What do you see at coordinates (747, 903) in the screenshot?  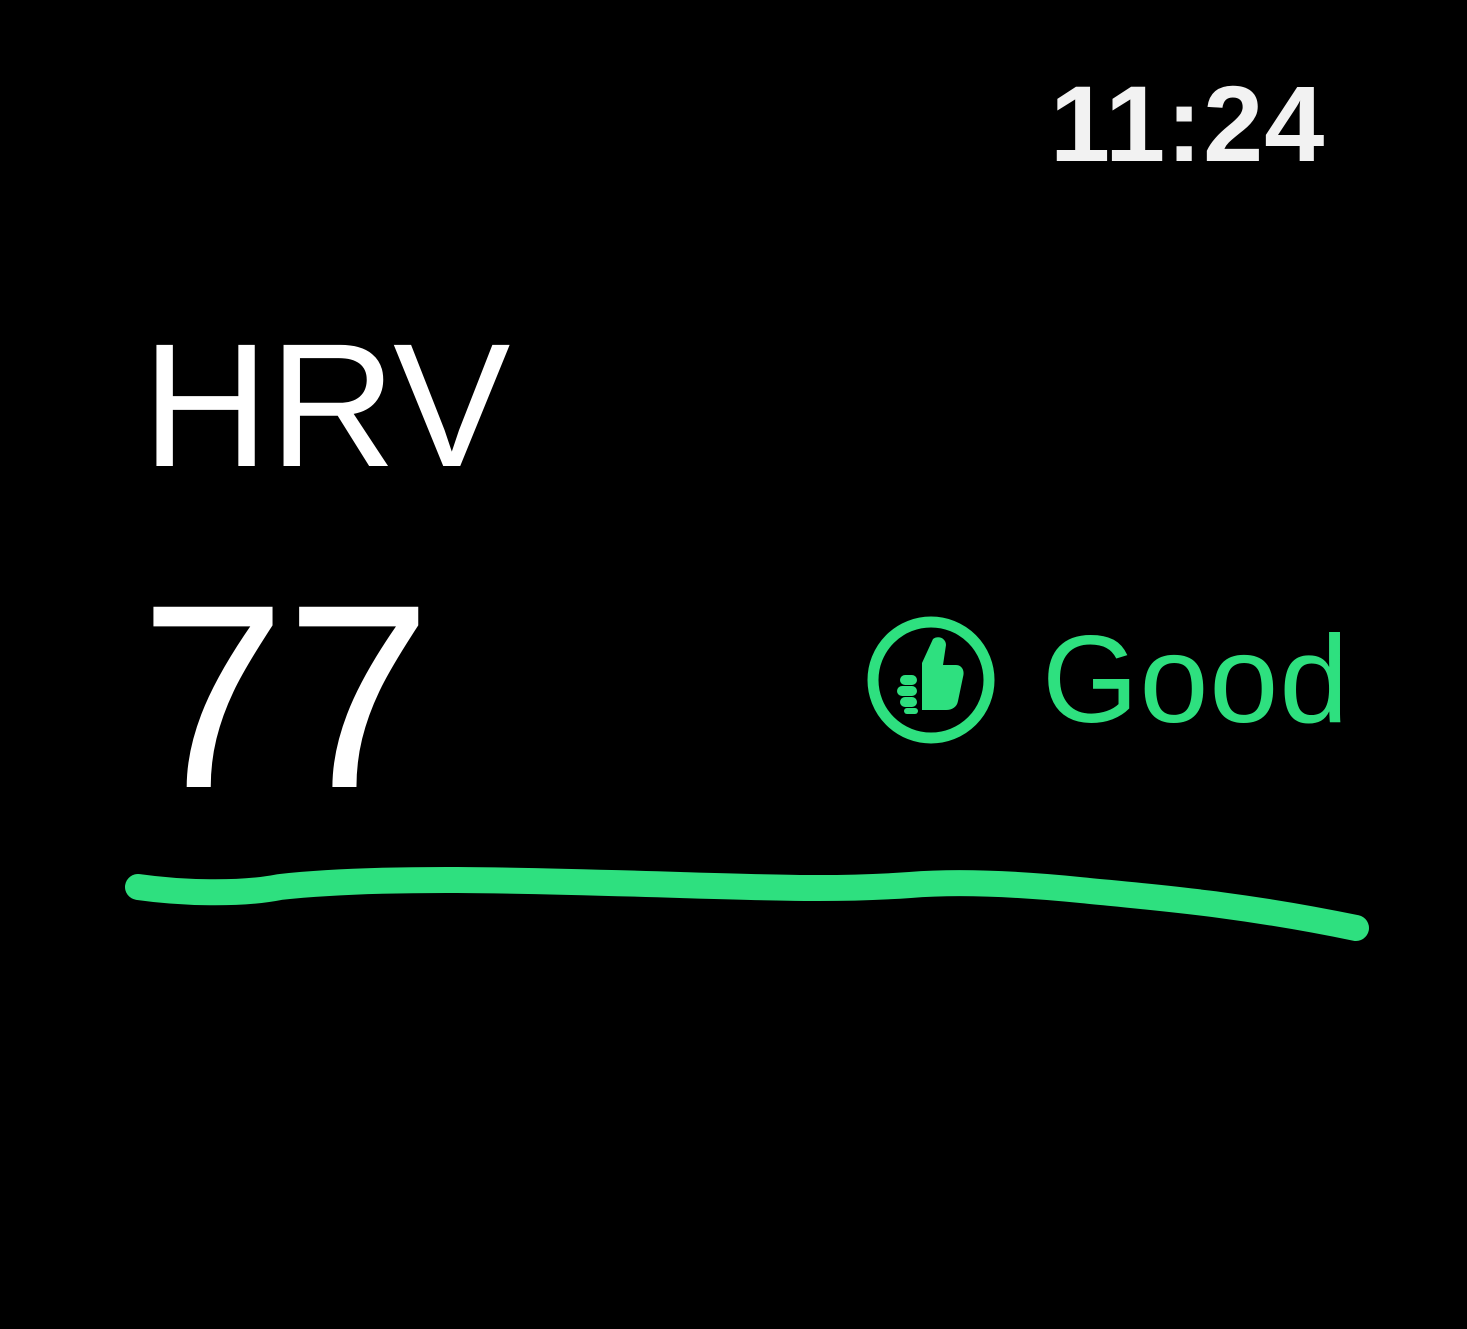 I see `trend-line` at bounding box center [747, 903].